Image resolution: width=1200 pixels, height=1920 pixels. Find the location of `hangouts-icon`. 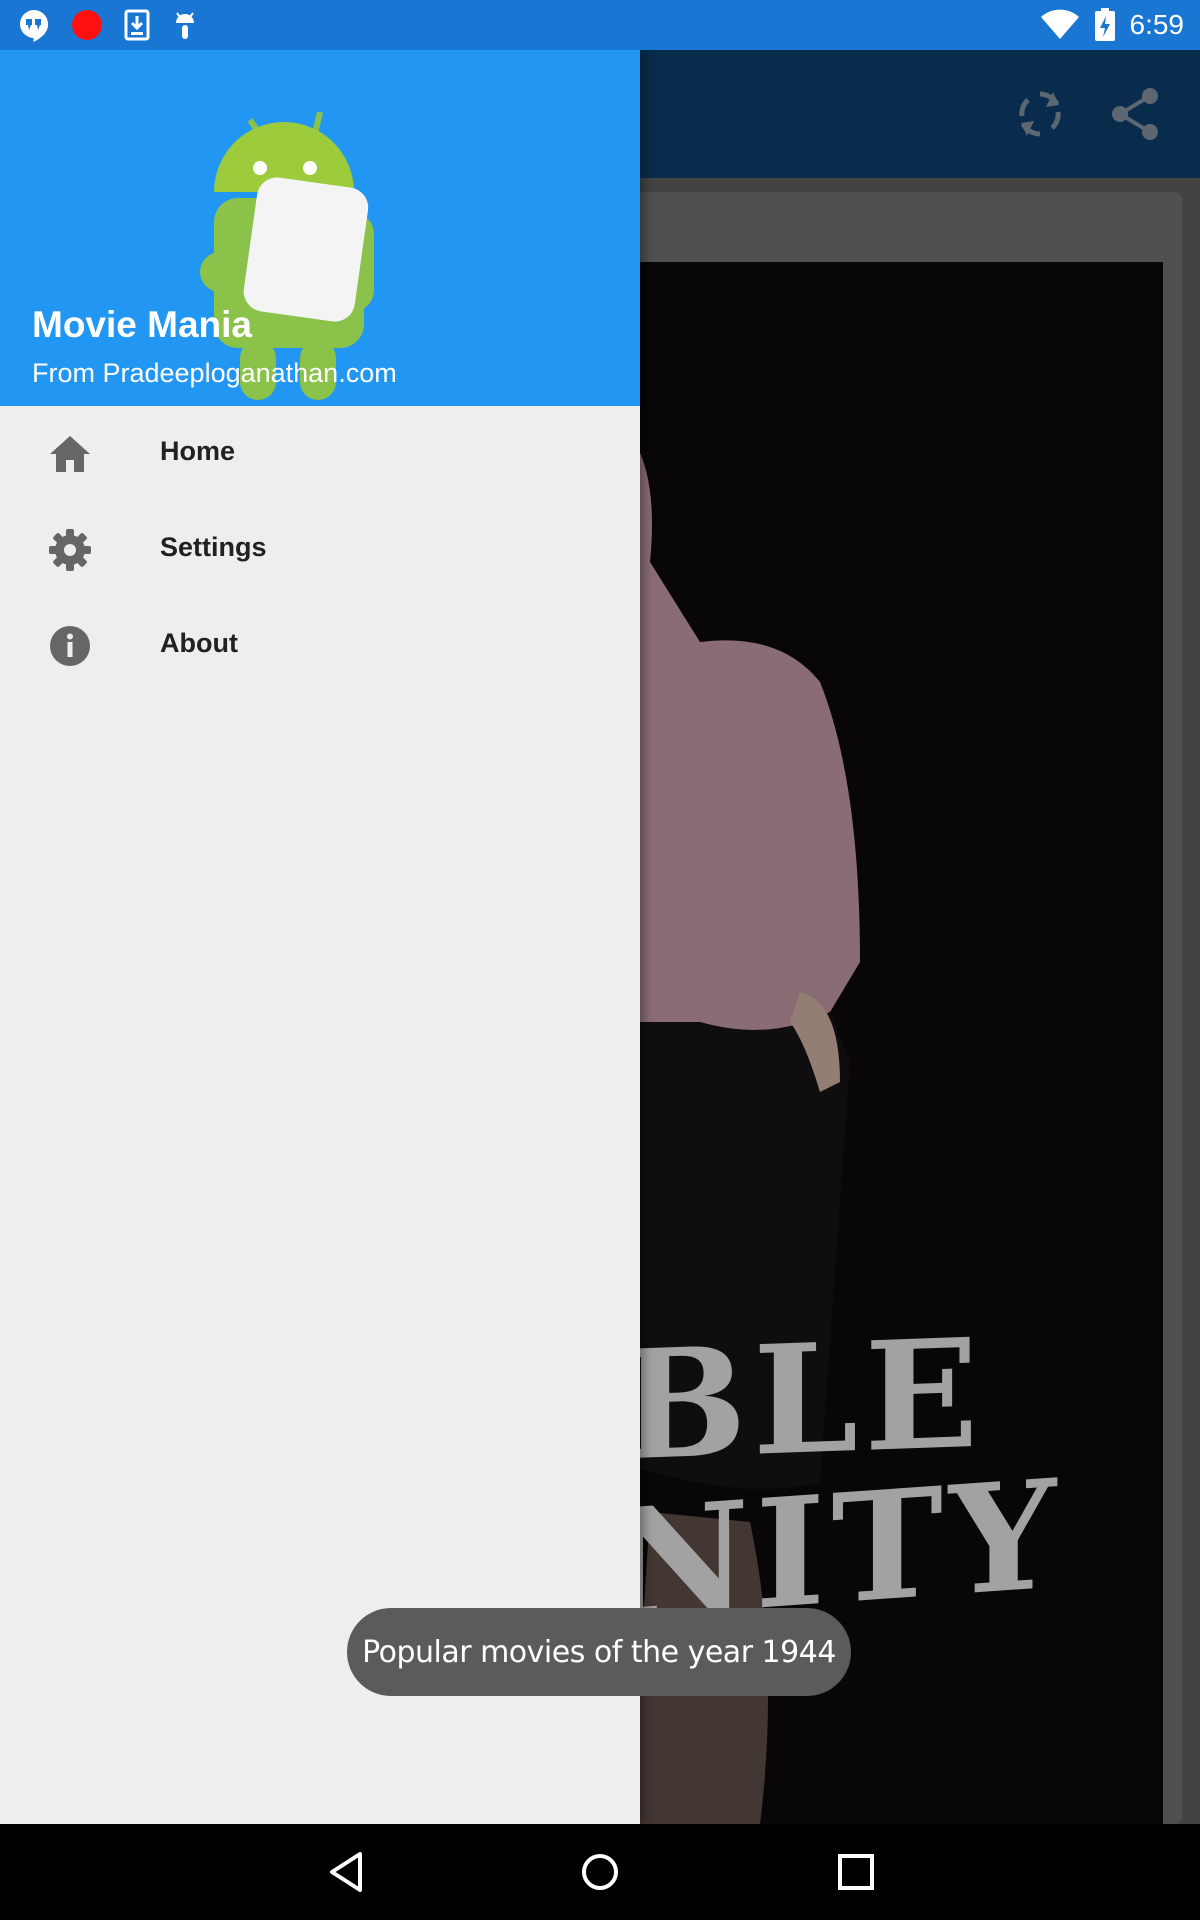

hangouts-icon is located at coordinates (34, 26).